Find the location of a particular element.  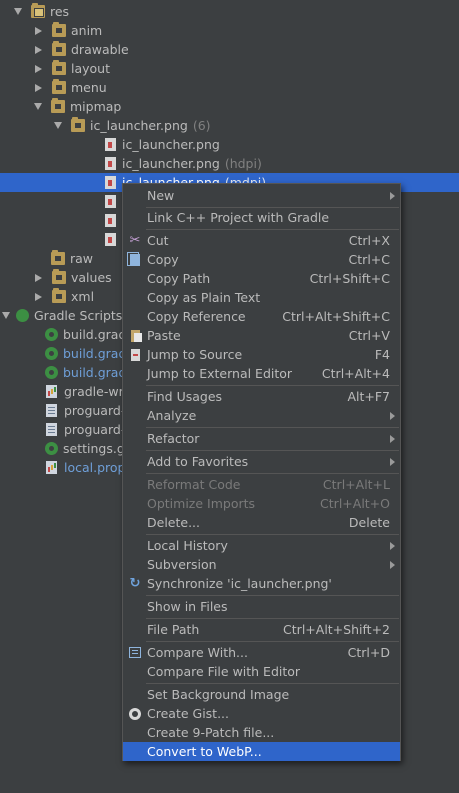

text-file-icon is located at coordinates (51, 429).